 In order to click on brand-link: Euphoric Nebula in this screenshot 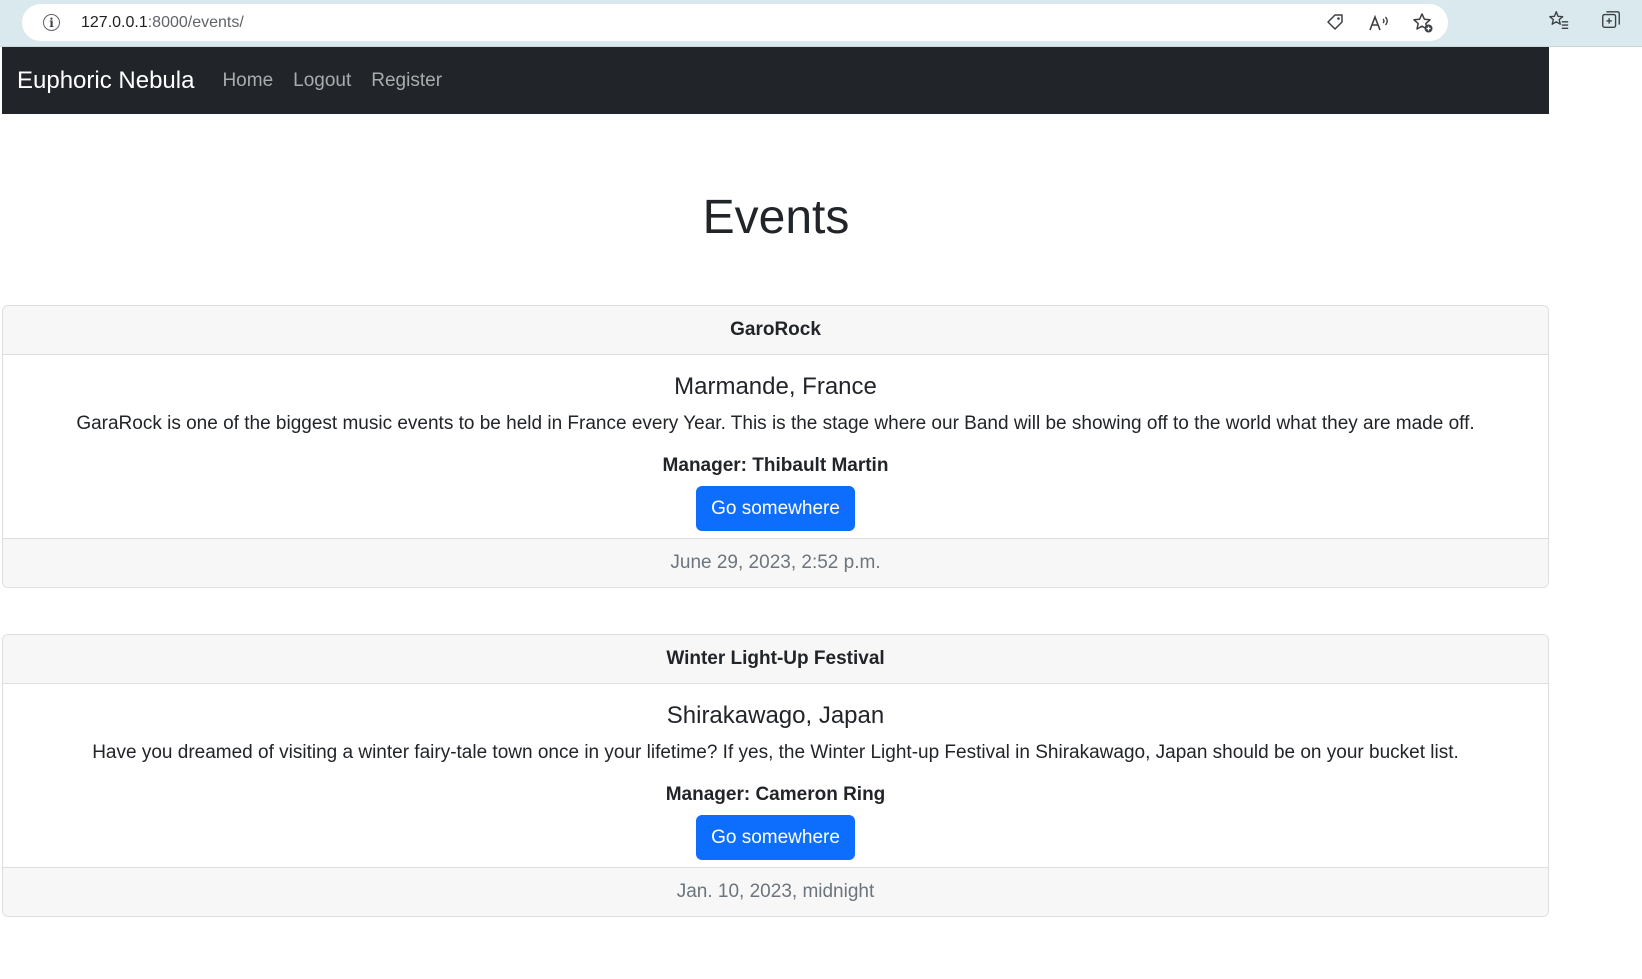, I will do `click(105, 81)`.